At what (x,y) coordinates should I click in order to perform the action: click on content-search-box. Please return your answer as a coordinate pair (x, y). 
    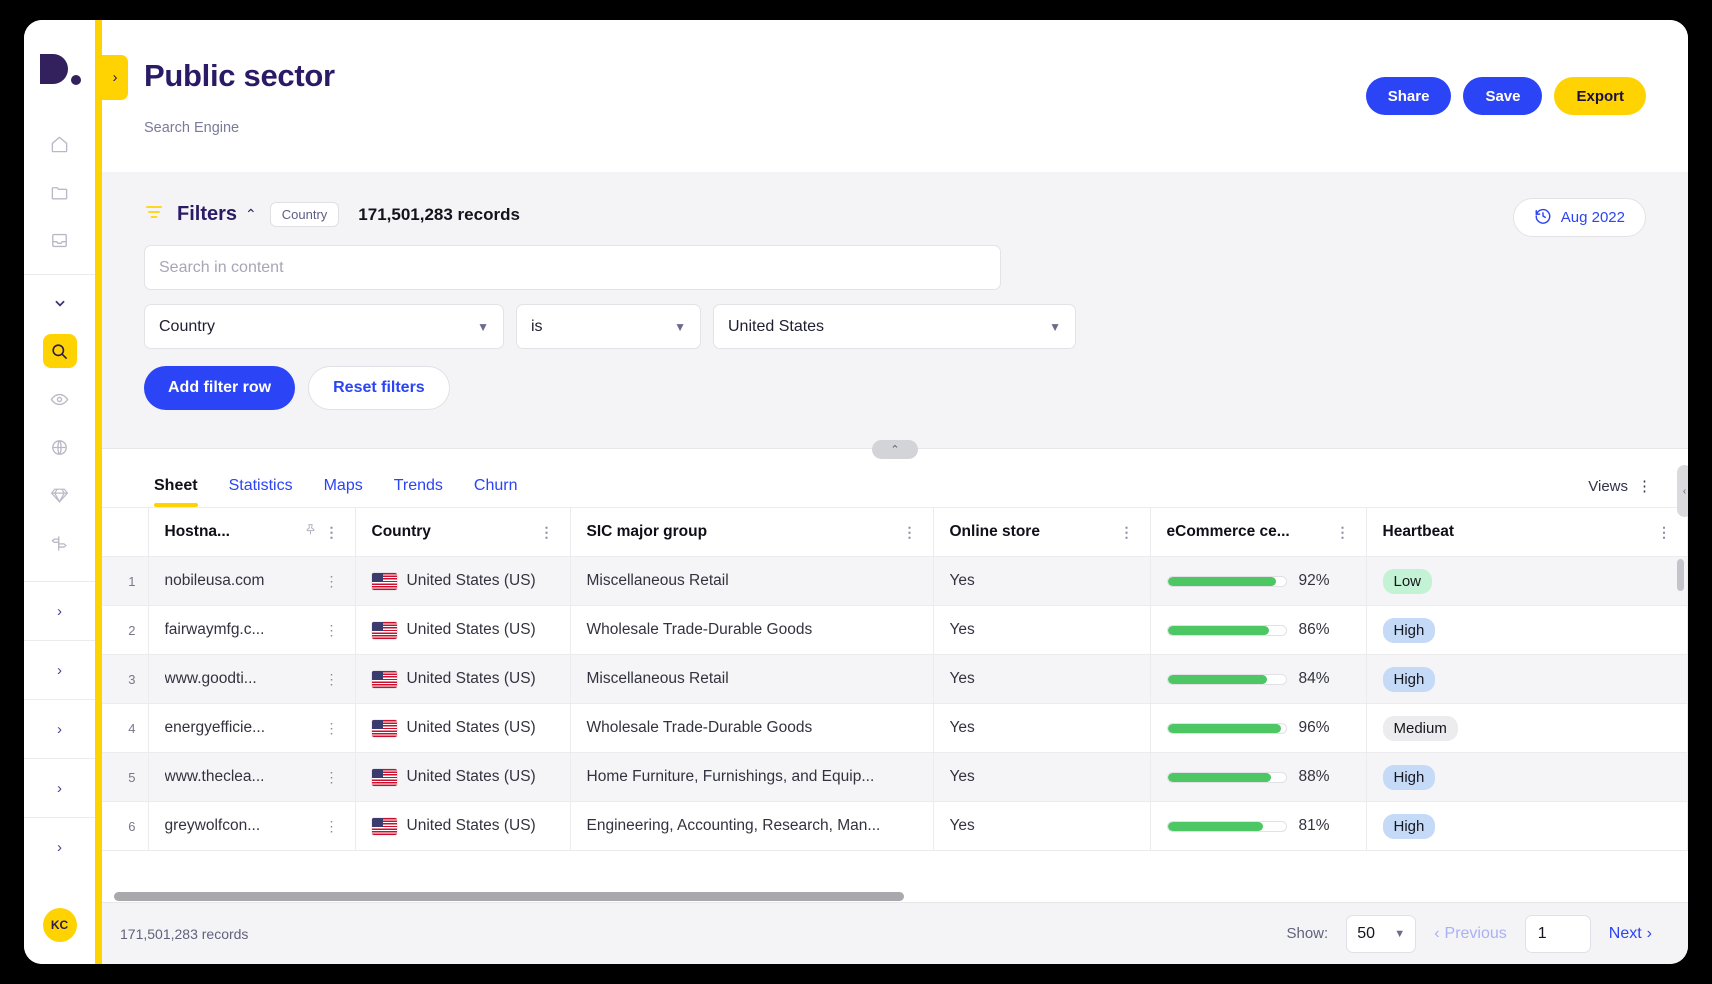
    Looking at the image, I should click on (572, 267).